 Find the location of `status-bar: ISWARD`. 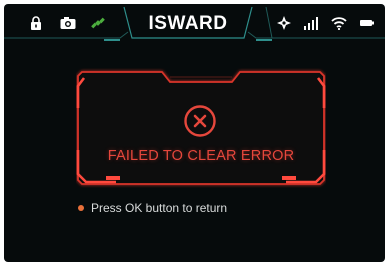

status-bar: ISWARD is located at coordinates (194, 23).